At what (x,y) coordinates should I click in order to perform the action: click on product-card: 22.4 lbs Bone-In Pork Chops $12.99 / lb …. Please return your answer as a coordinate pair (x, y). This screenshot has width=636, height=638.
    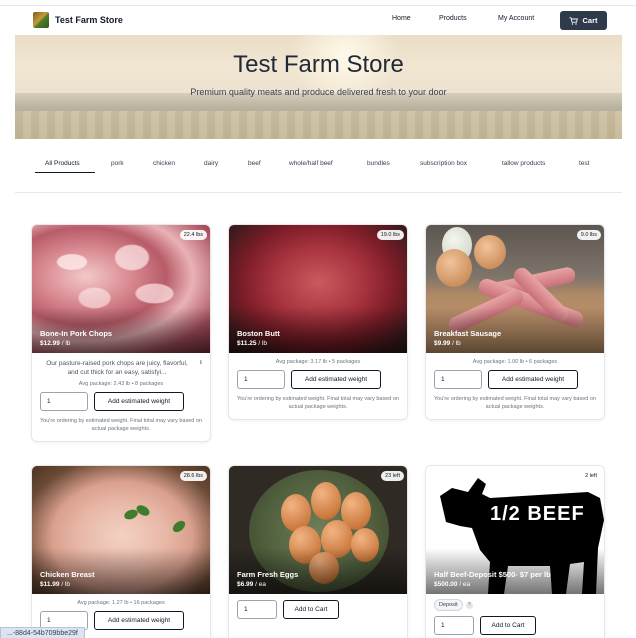
    Looking at the image, I should click on (121, 333).